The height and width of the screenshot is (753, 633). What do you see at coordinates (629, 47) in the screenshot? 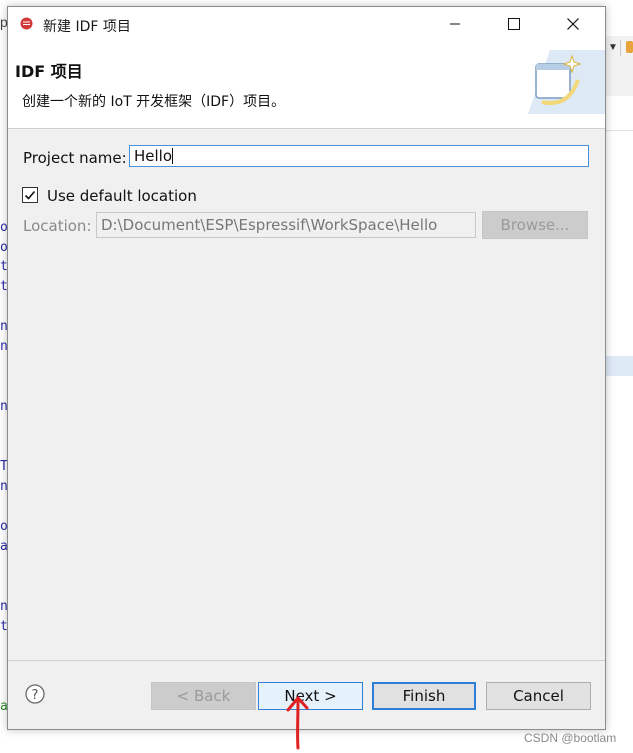
I see `toolbar-icon` at bounding box center [629, 47].